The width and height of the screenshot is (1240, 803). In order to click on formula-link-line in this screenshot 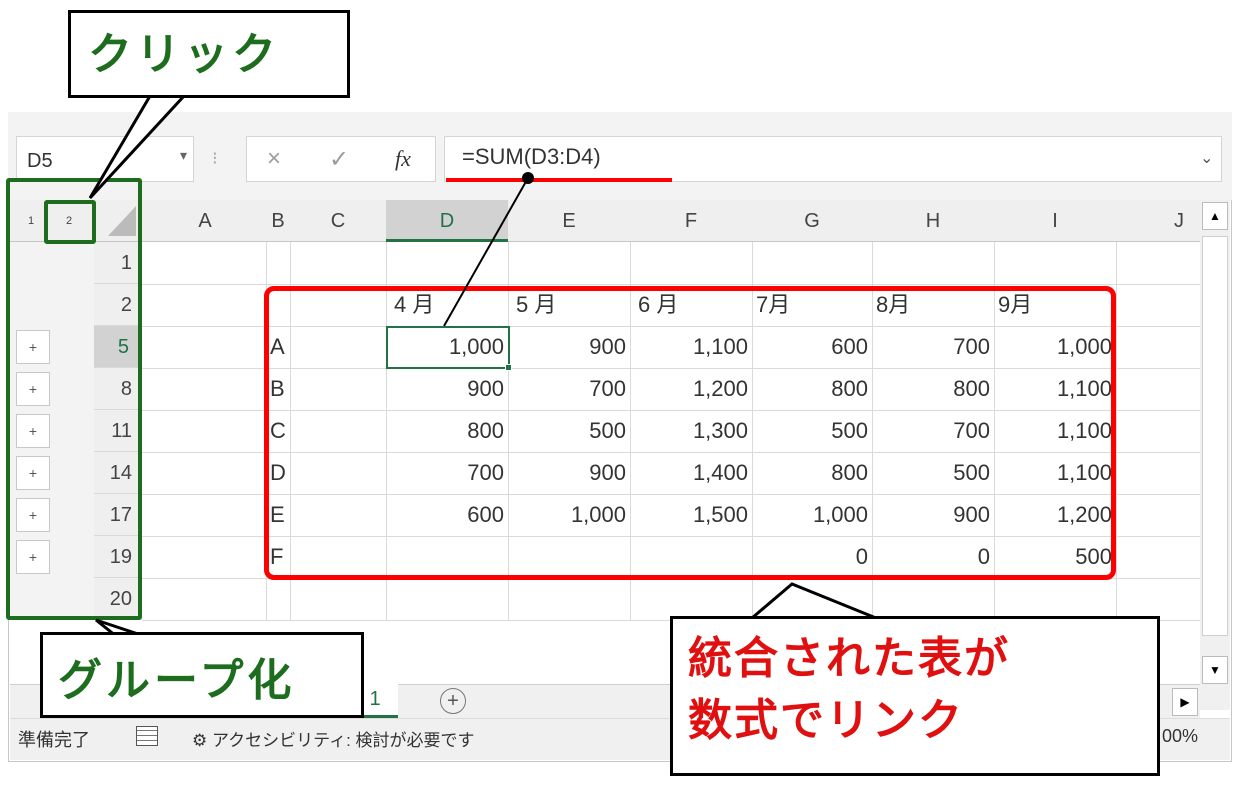, I will do `click(486, 252)`.